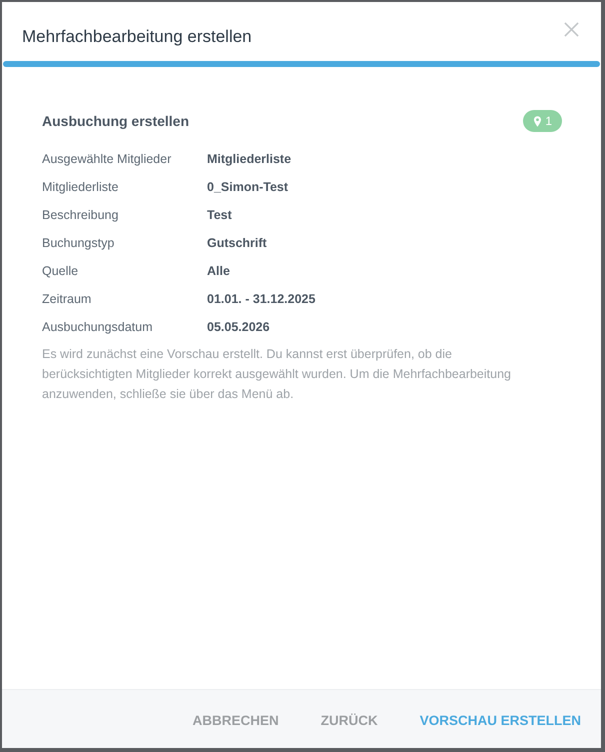 The image size is (605, 752). Describe the element at coordinates (237, 243) in the screenshot. I see `field-value: Gutschrift` at that location.